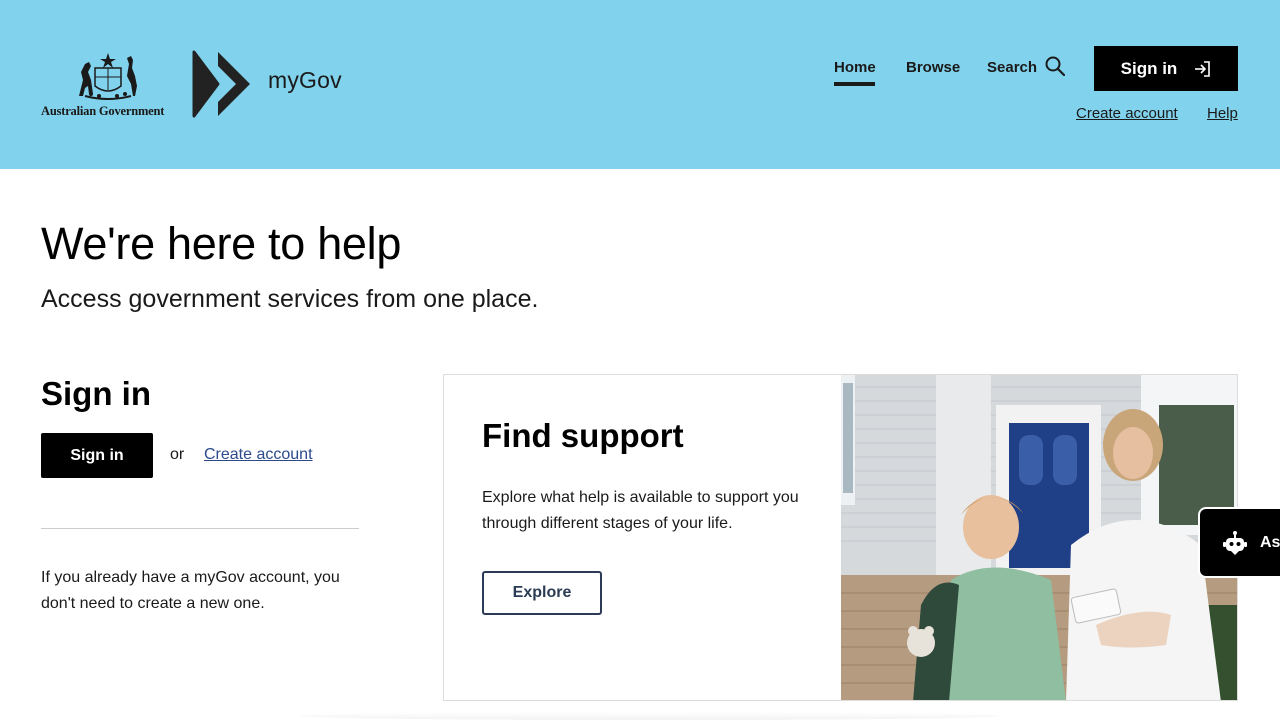 This screenshot has height=720, width=1280. What do you see at coordinates (854, 84) in the screenshot?
I see `nav-active-indicator` at bounding box center [854, 84].